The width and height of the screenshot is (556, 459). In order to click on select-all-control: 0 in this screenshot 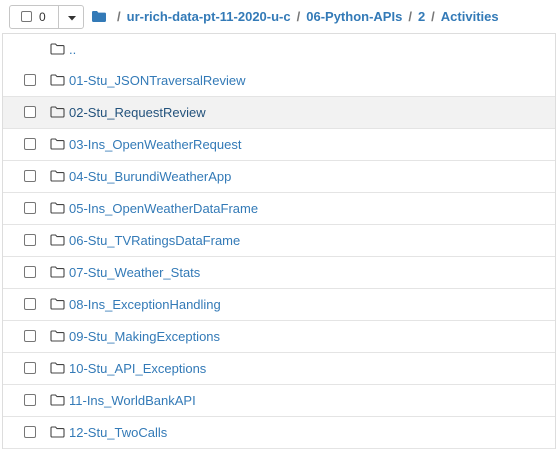, I will do `click(46, 17)`.